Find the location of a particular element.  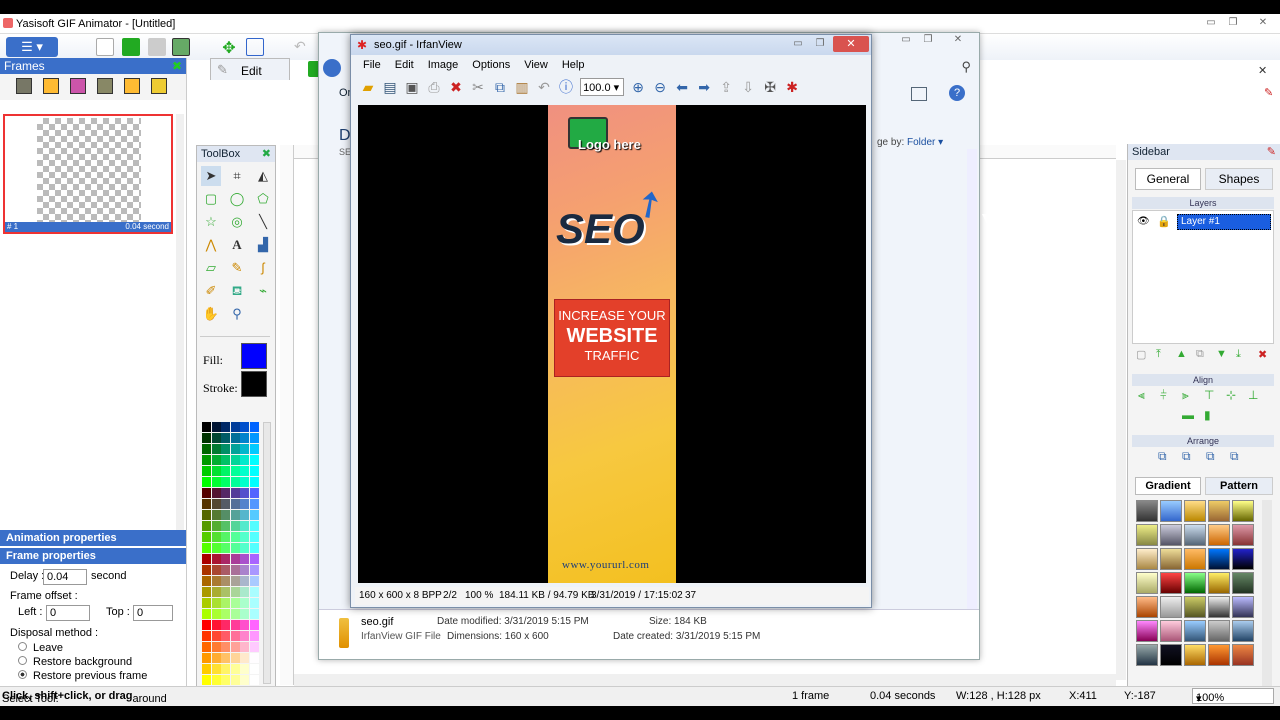

image-tool-icon: ▟ is located at coordinates (263, 245).